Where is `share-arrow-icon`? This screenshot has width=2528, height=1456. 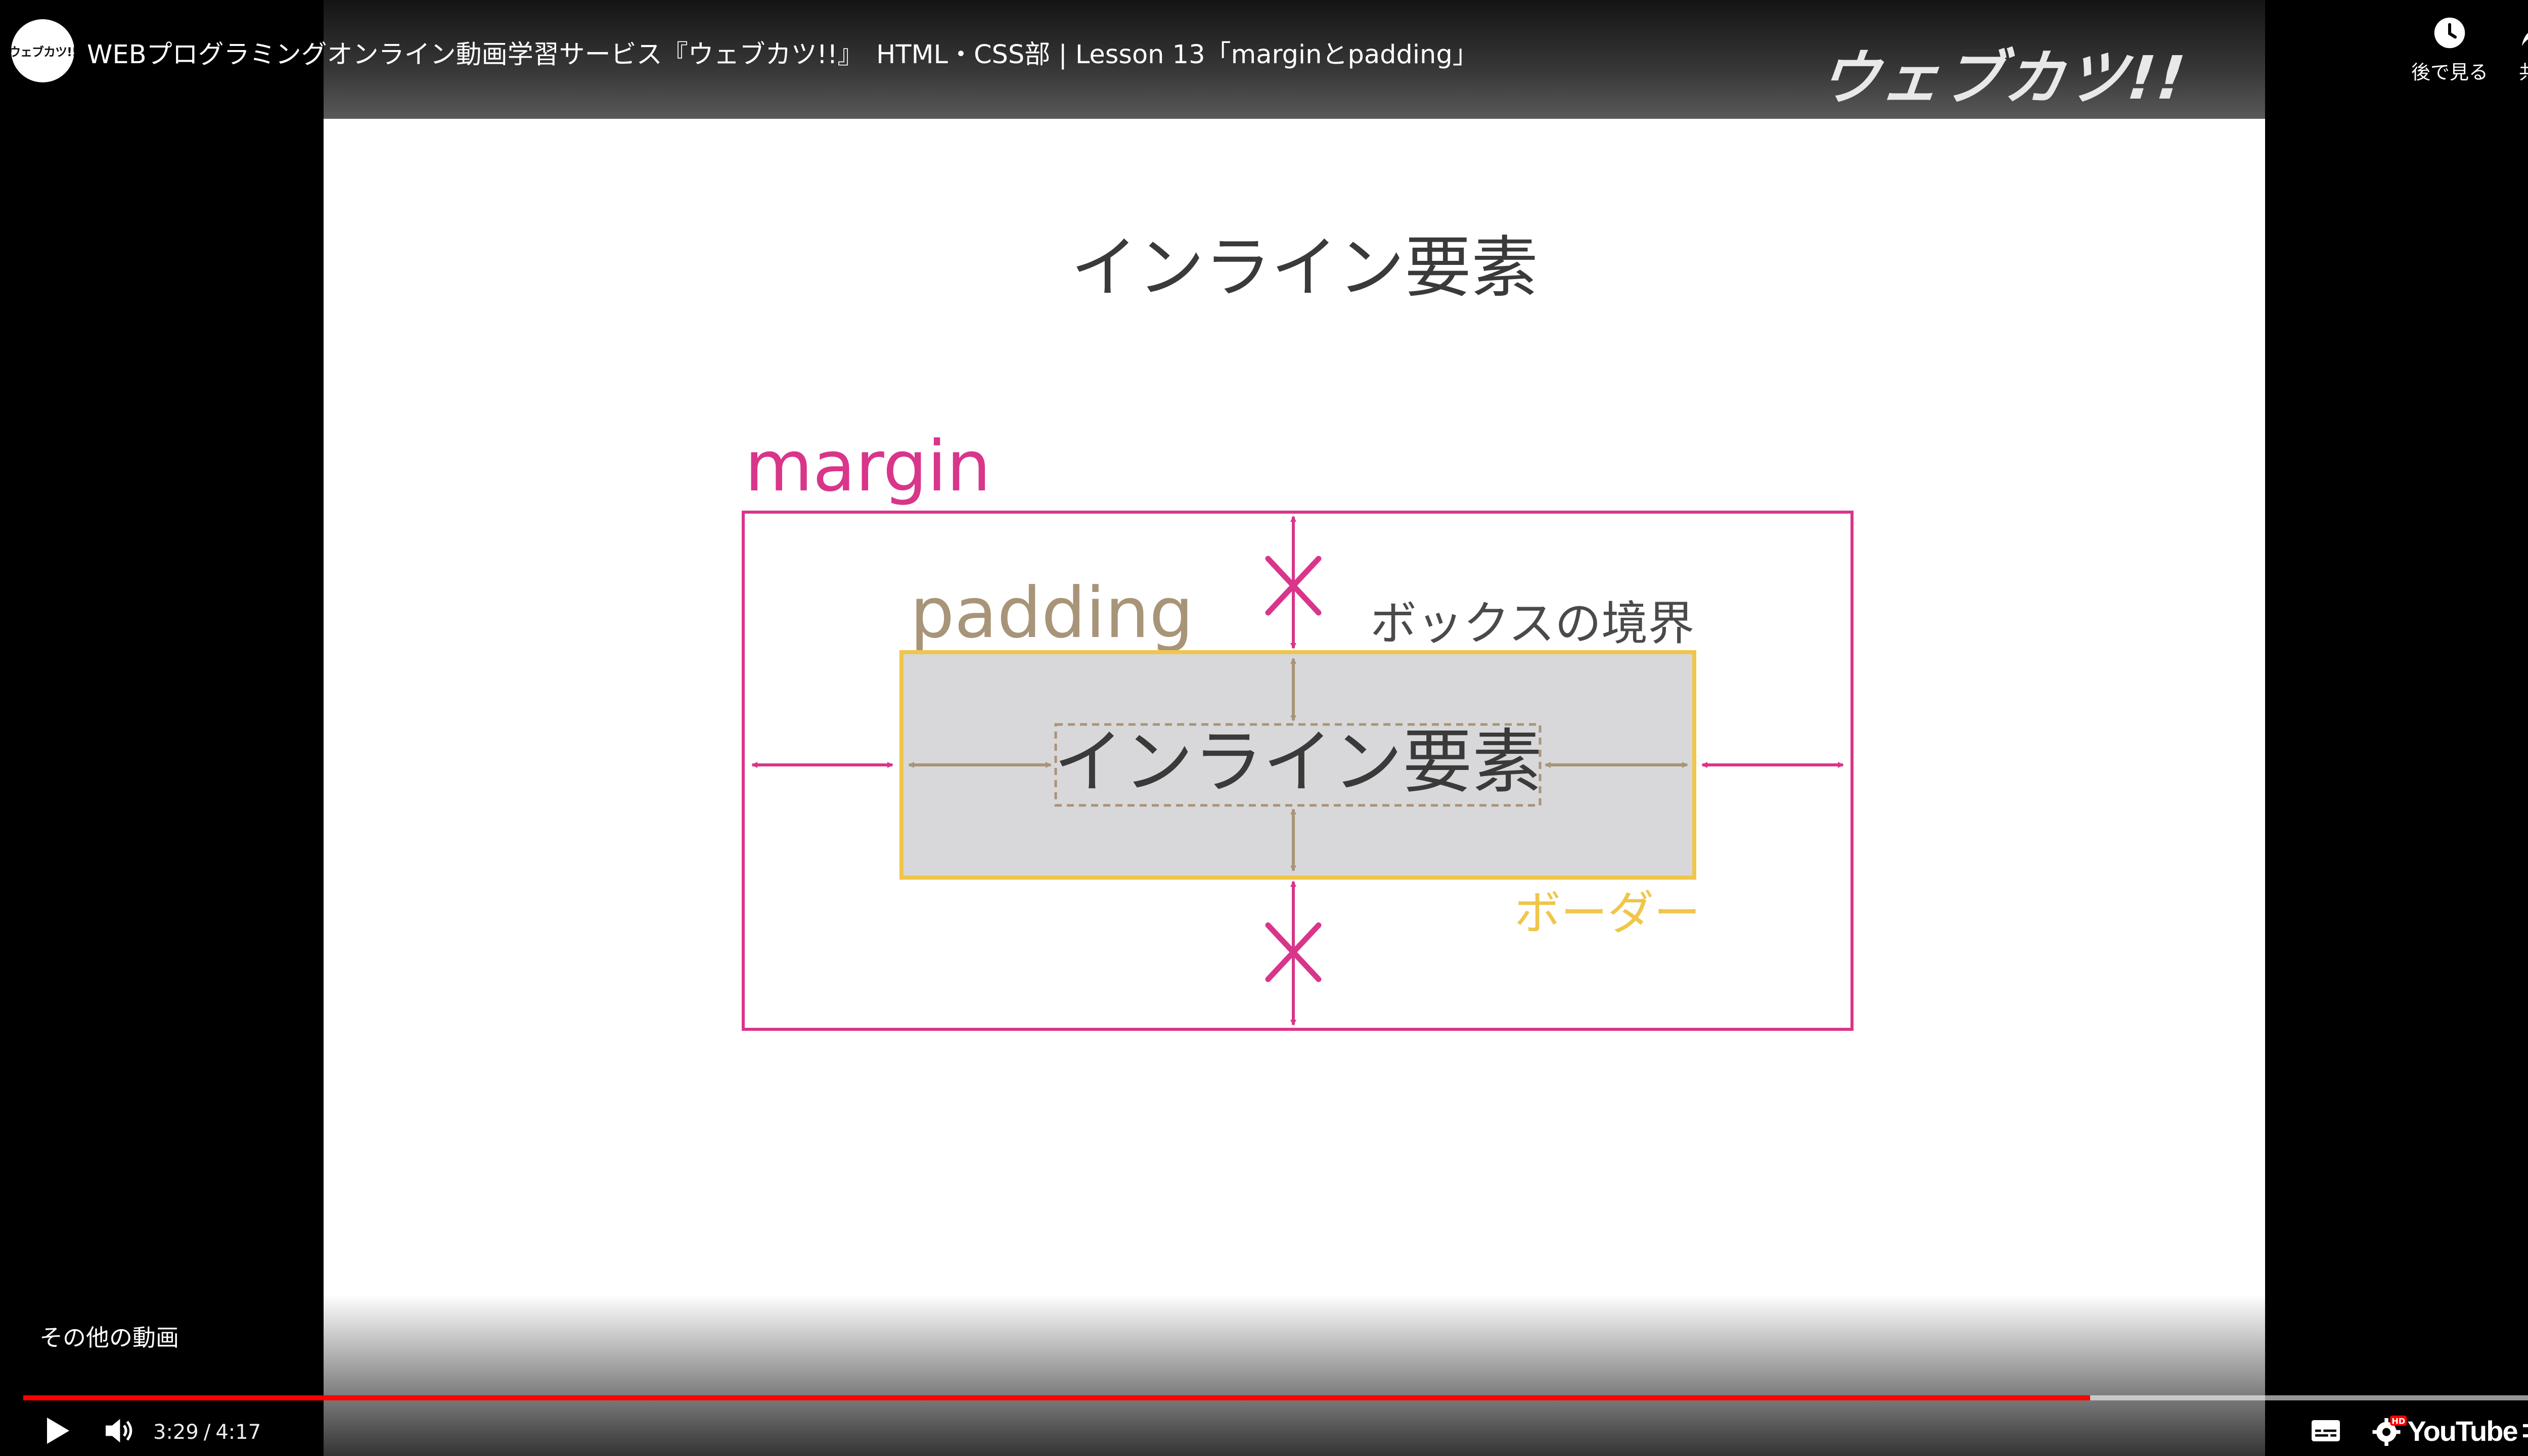 share-arrow-icon is located at coordinates (2525, 40).